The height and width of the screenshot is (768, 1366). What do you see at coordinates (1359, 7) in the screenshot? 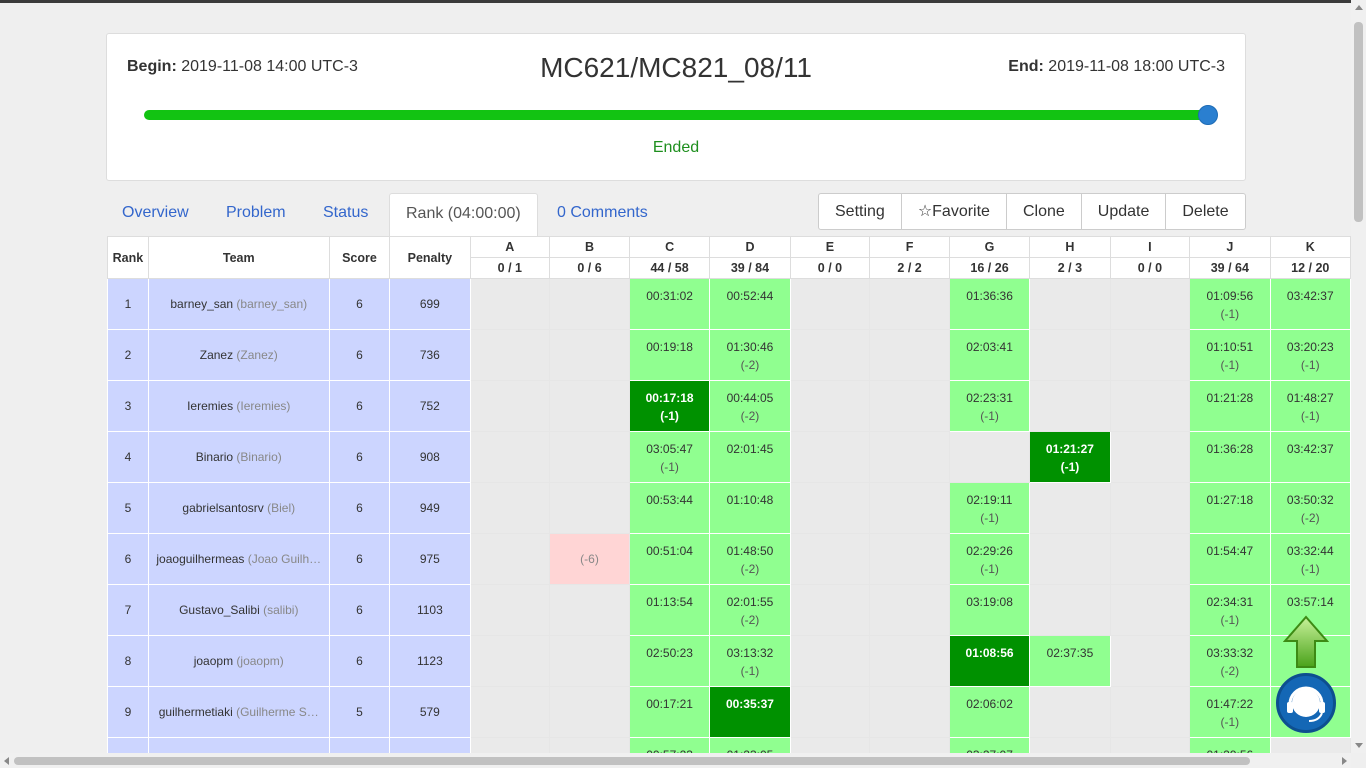
I see `scroll-up-arrow-icon` at bounding box center [1359, 7].